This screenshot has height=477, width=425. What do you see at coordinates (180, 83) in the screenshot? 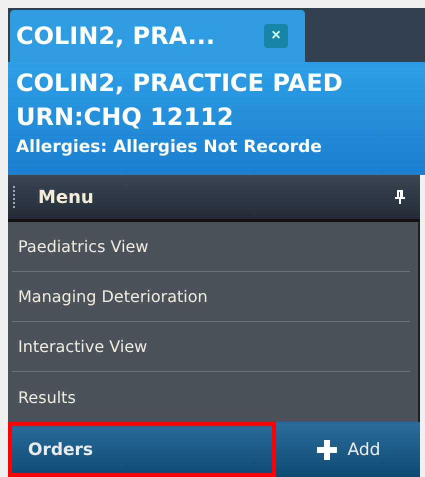
I see `patient-name: COLIN2, PRACTICE PAED` at bounding box center [180, 83].